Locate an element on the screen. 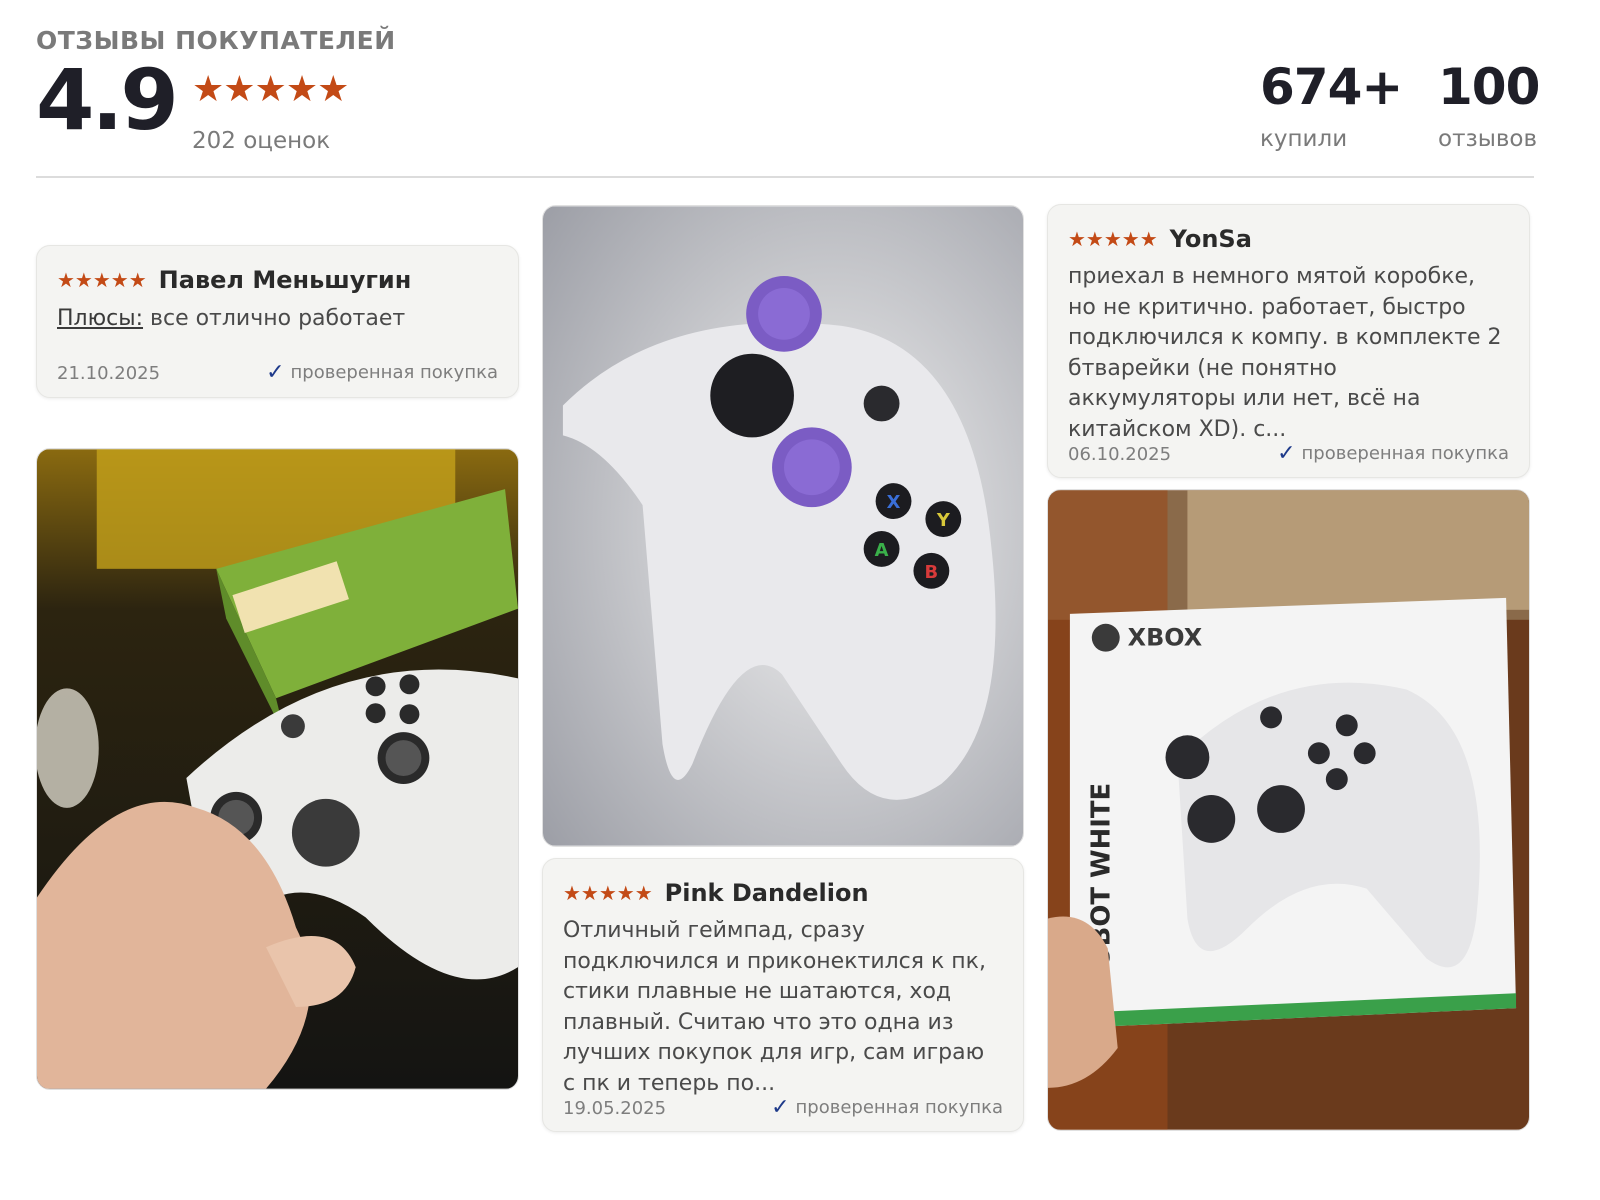  review-author: Павел Меньшугин is located at coordinates (285, 280).